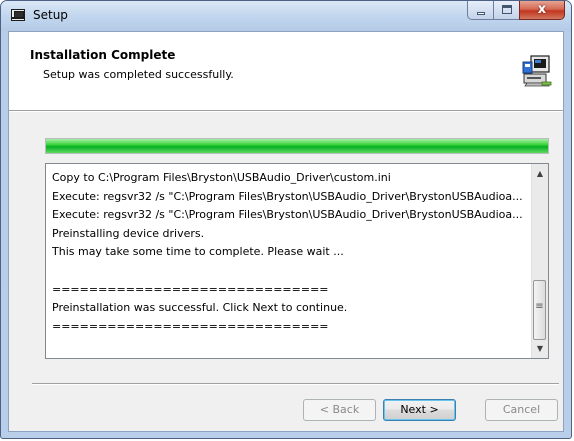 The image size is (574, 441). Describe the element at coordinates (128, 233) in the screenshot. I see `log-line: Preinstalling device drivers.` at that location.